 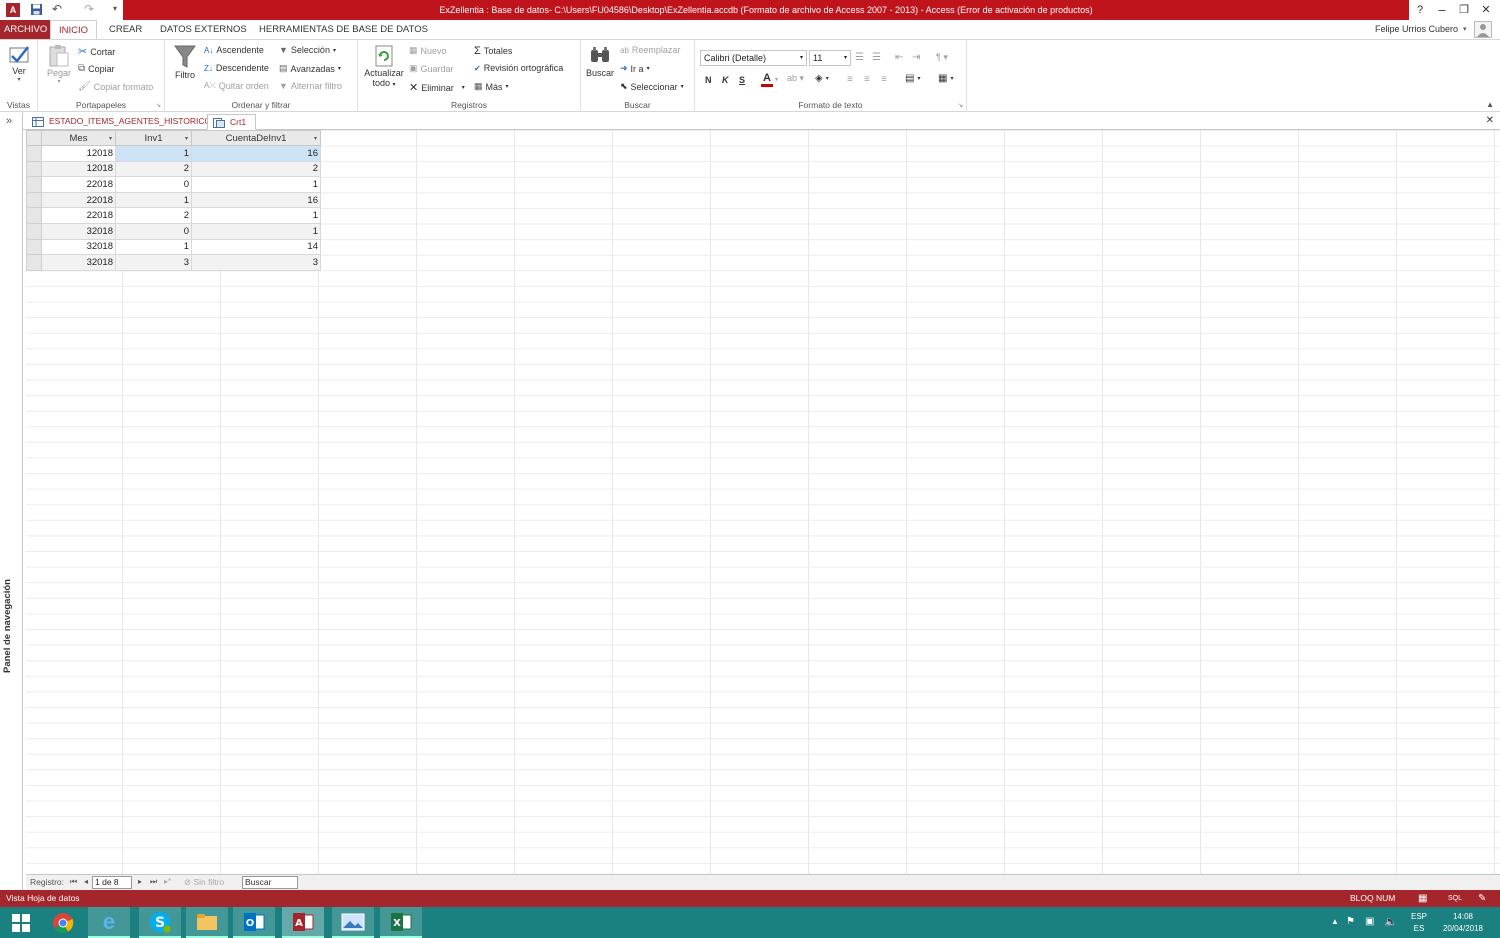 What do you see at coordinates (708, 80) in the screenshot?
I see `bold-button: N` at bounding box center [708, 80].